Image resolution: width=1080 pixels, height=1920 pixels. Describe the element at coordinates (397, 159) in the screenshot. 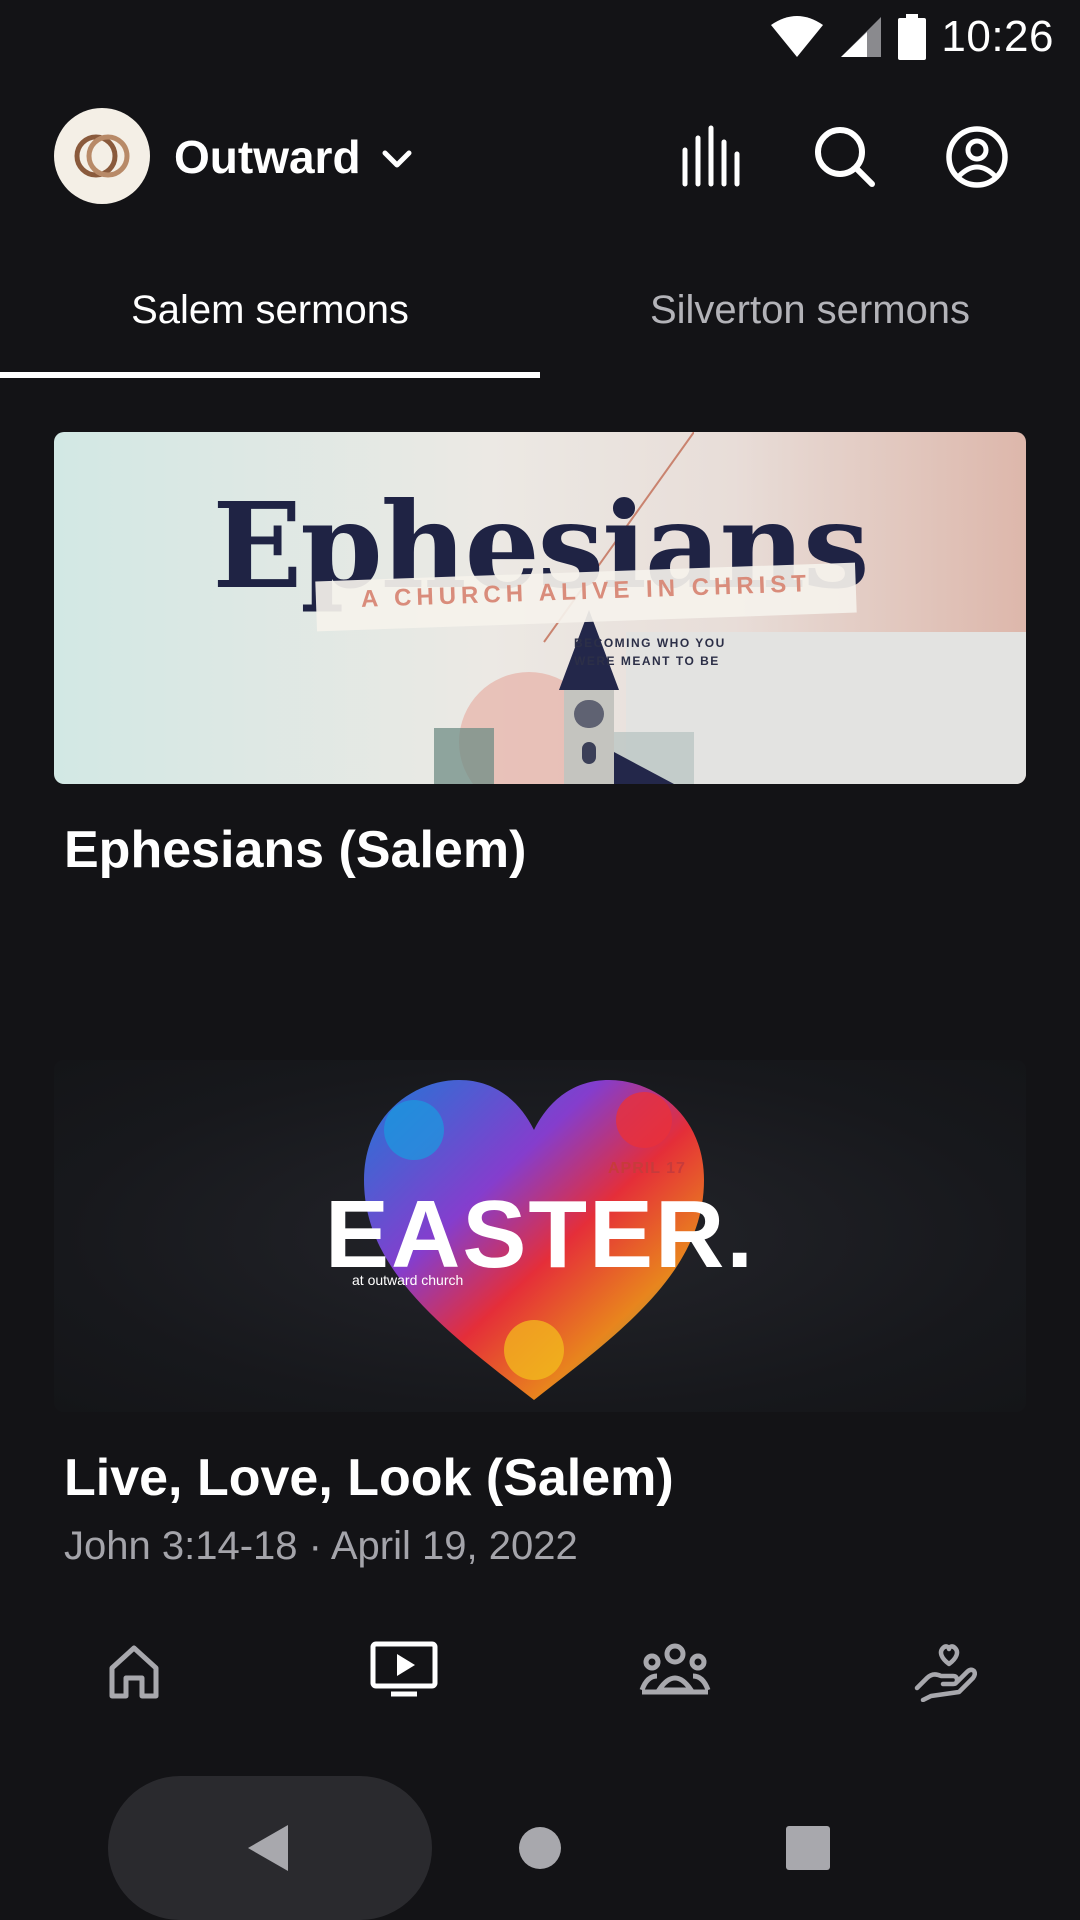

I see `chevron-down-icon` at that location.